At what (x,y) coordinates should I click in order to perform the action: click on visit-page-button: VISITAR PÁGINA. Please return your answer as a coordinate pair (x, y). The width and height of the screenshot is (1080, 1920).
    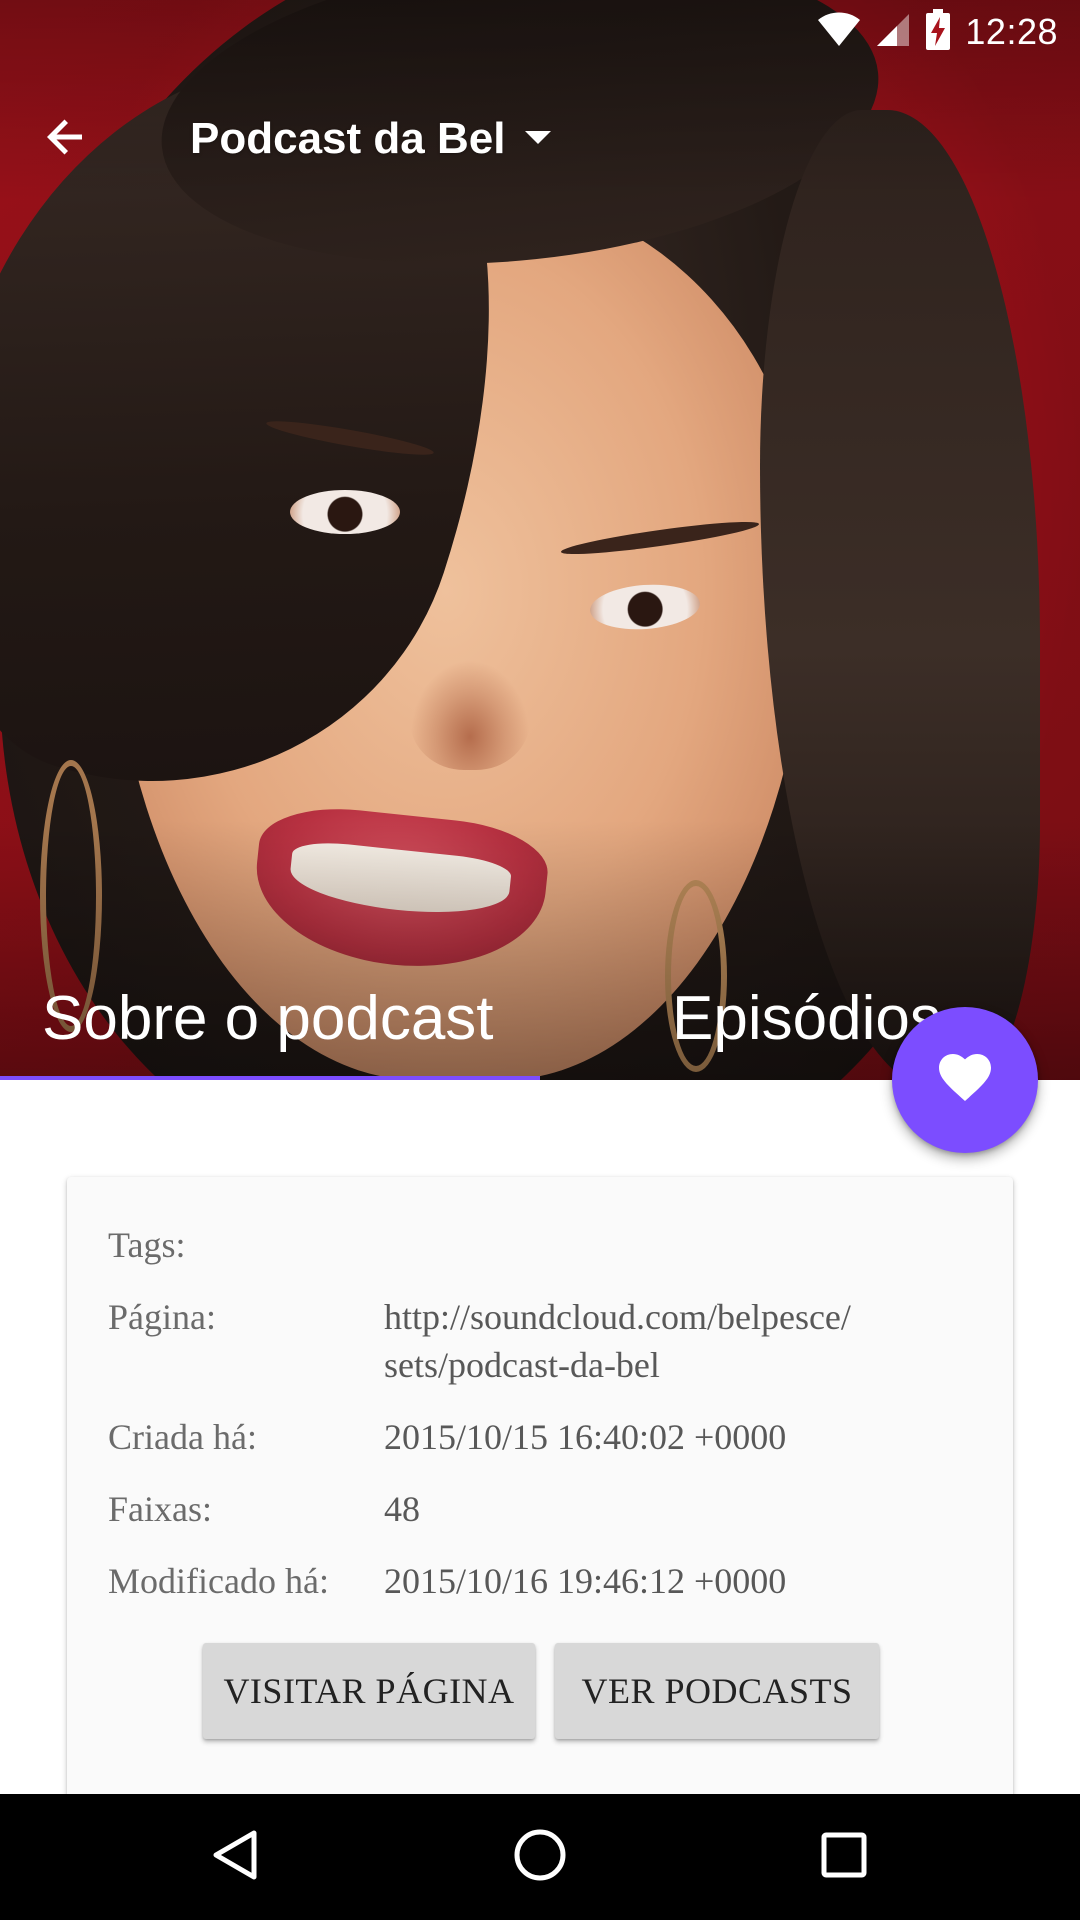
    Looking at the image, I should click on (369, 1691).